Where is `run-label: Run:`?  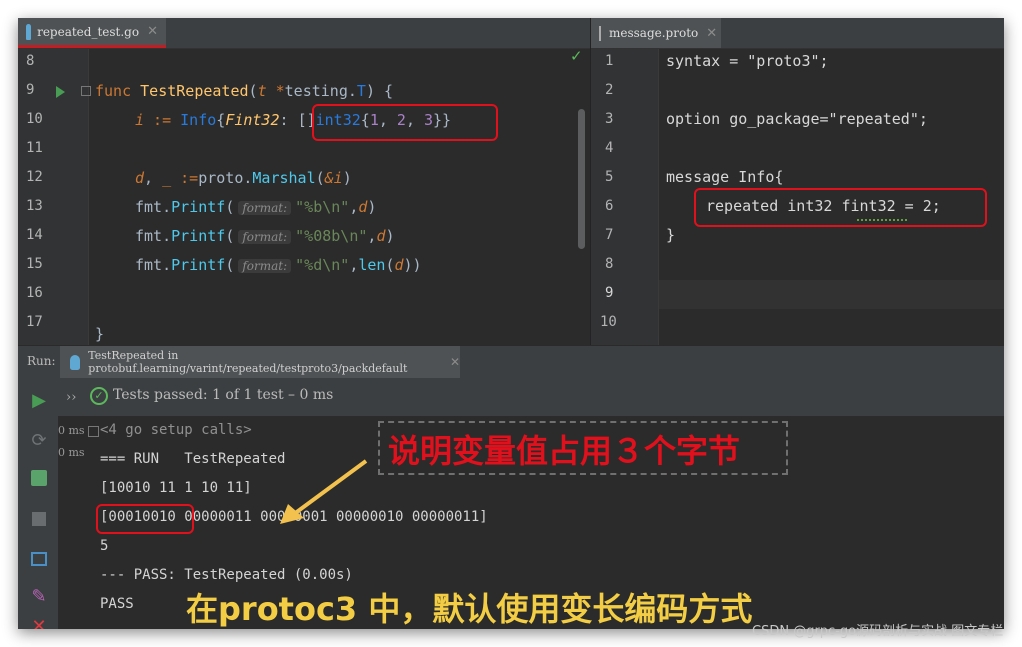 run-label: Run: is located at coordinates (41, 361).